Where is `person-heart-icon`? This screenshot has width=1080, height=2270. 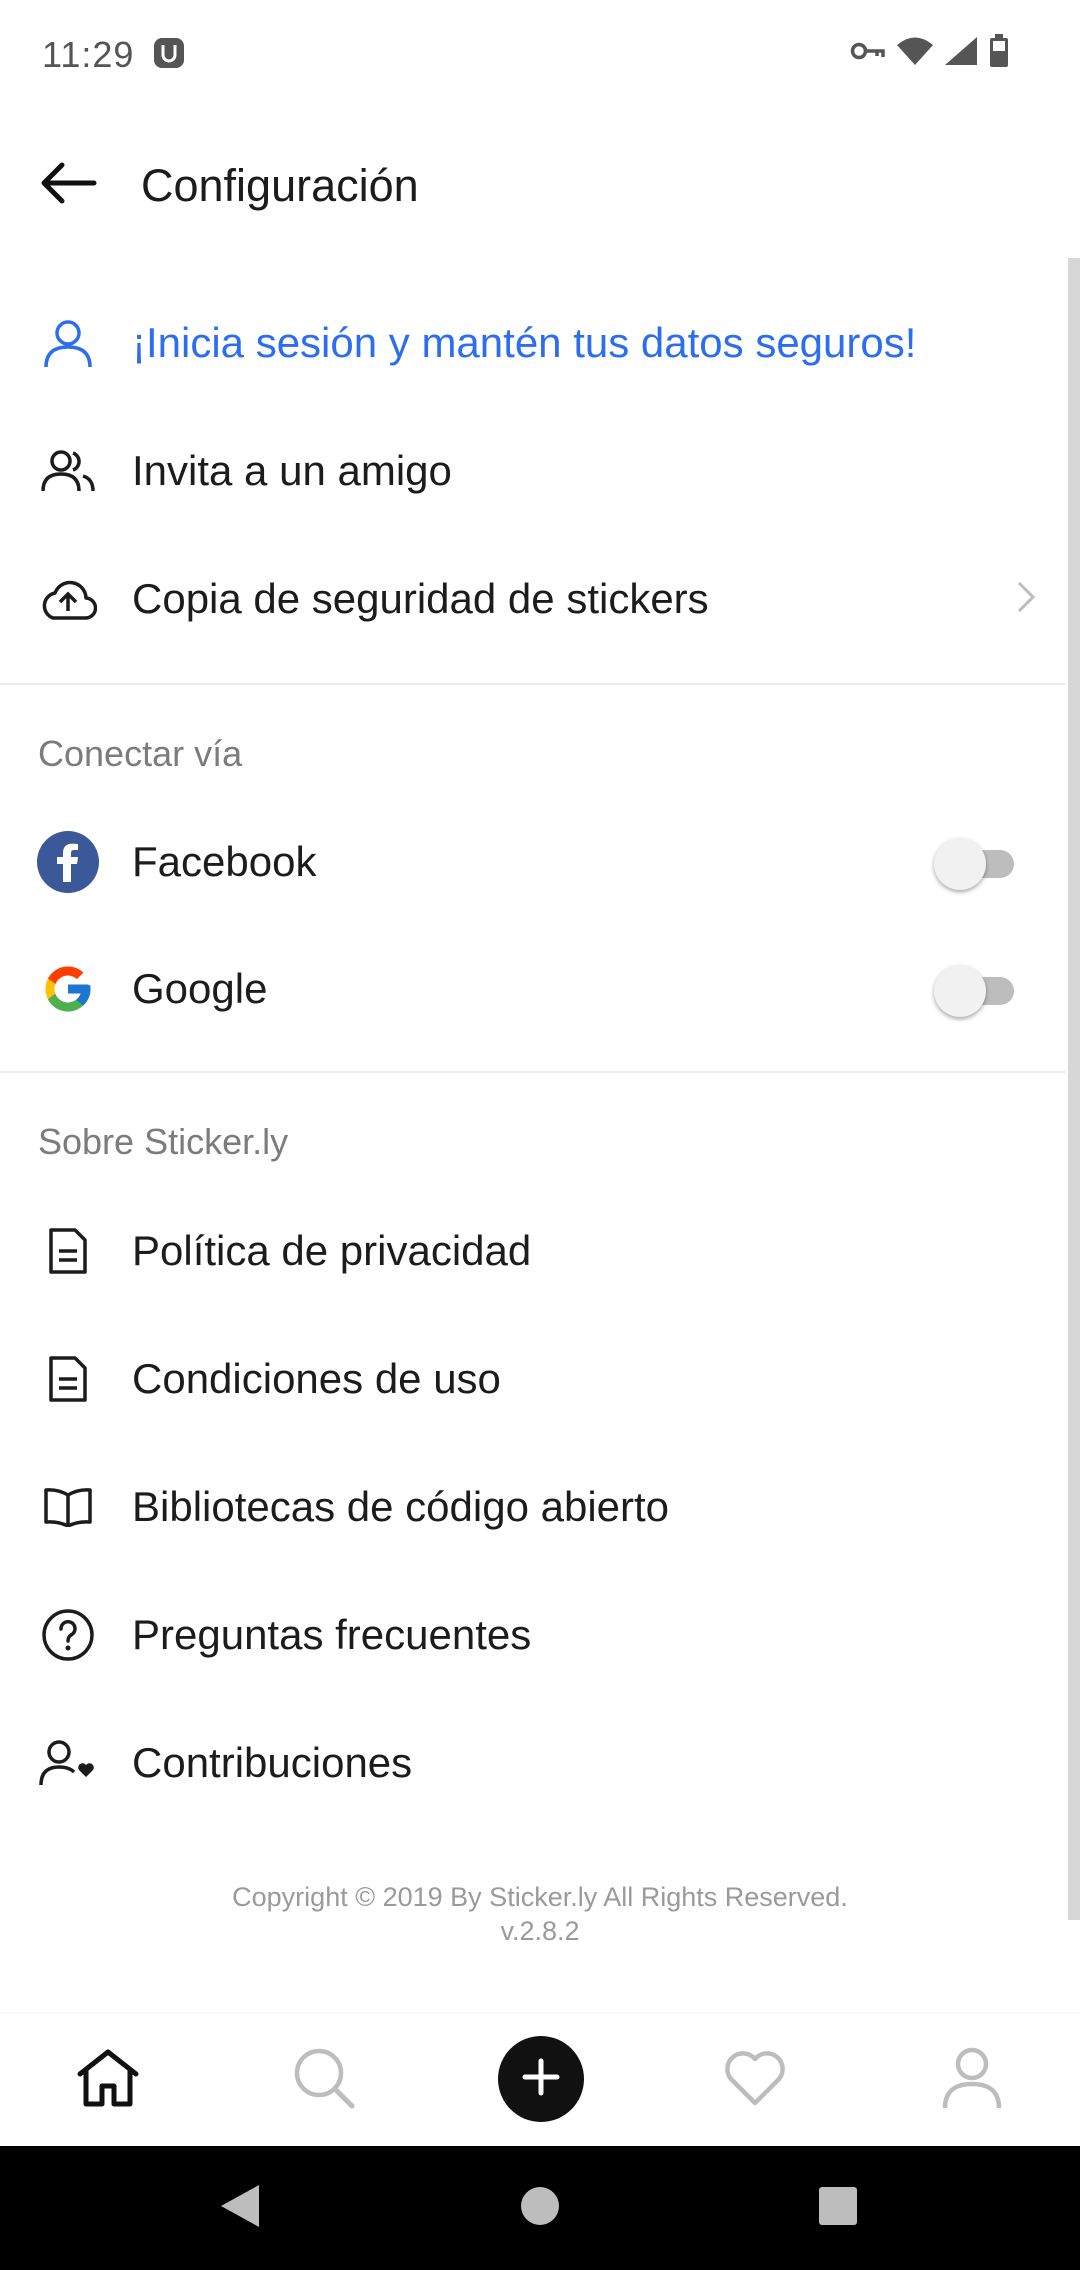 person-heart-icon is located at coordinates (68, 1763).